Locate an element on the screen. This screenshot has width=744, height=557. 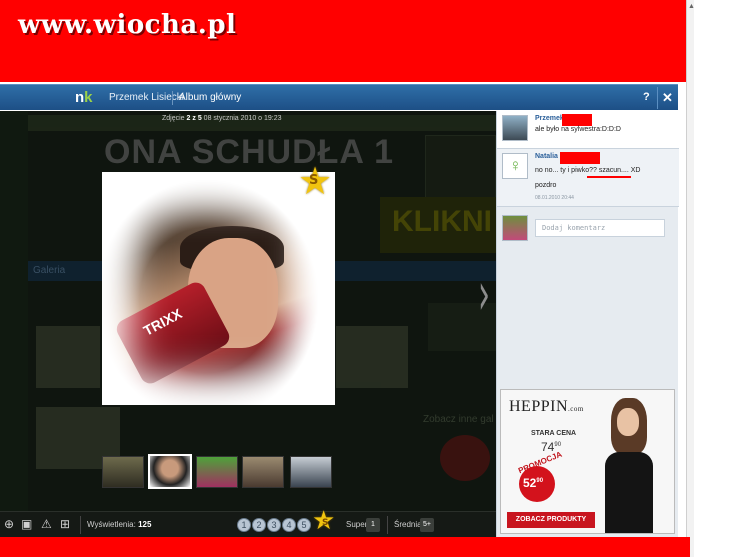
background-heart-image is located at coordinates (465, 458).